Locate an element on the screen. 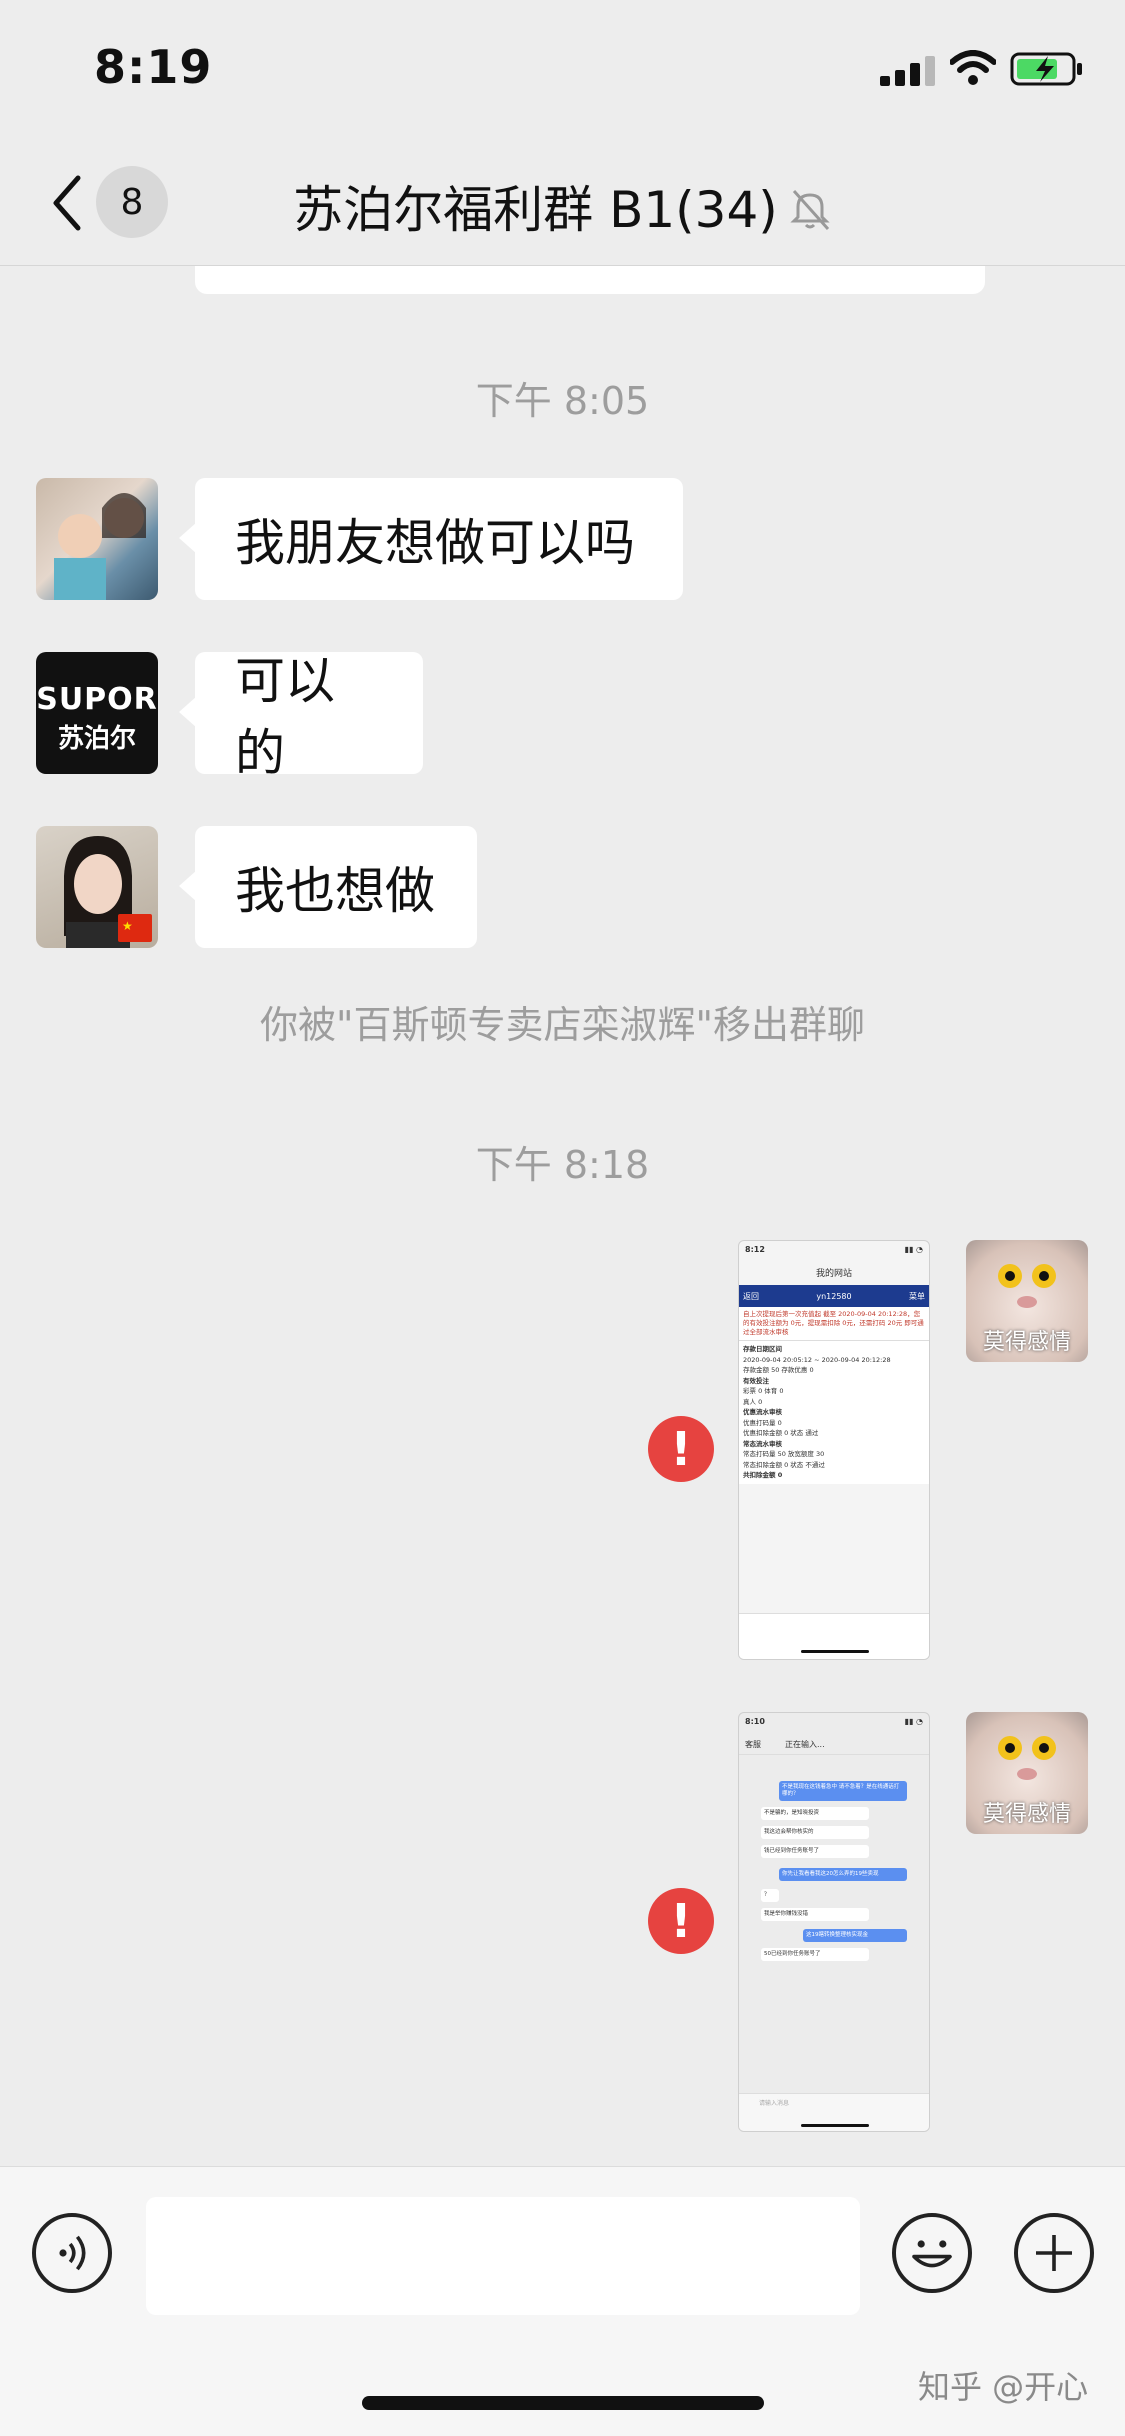 This screenshot has width=1125, height=2436. avatar-supor: SUPOR 苏泊尔 is located at coordinates (97, 713).